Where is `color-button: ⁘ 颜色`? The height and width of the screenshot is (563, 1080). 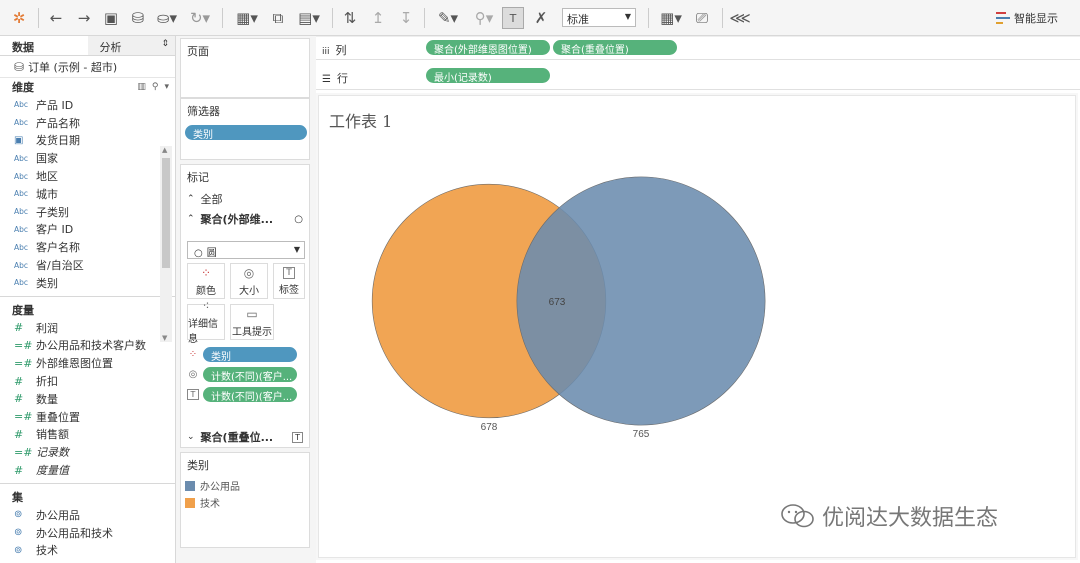 color-button: ⁘ 颜色 is located at coordinates (206, 281).